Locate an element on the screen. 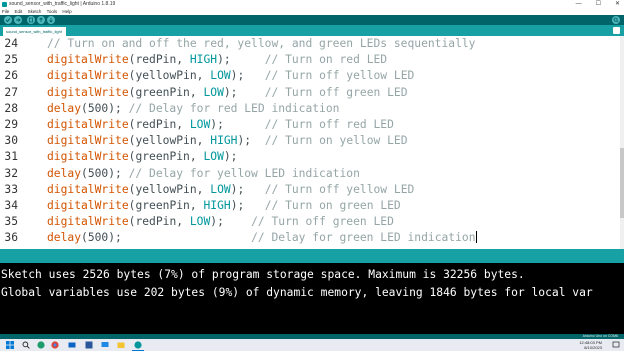 The width and height of the screenshot is (624, 351). arrow-down-icon is located at coordinates (51, 20).